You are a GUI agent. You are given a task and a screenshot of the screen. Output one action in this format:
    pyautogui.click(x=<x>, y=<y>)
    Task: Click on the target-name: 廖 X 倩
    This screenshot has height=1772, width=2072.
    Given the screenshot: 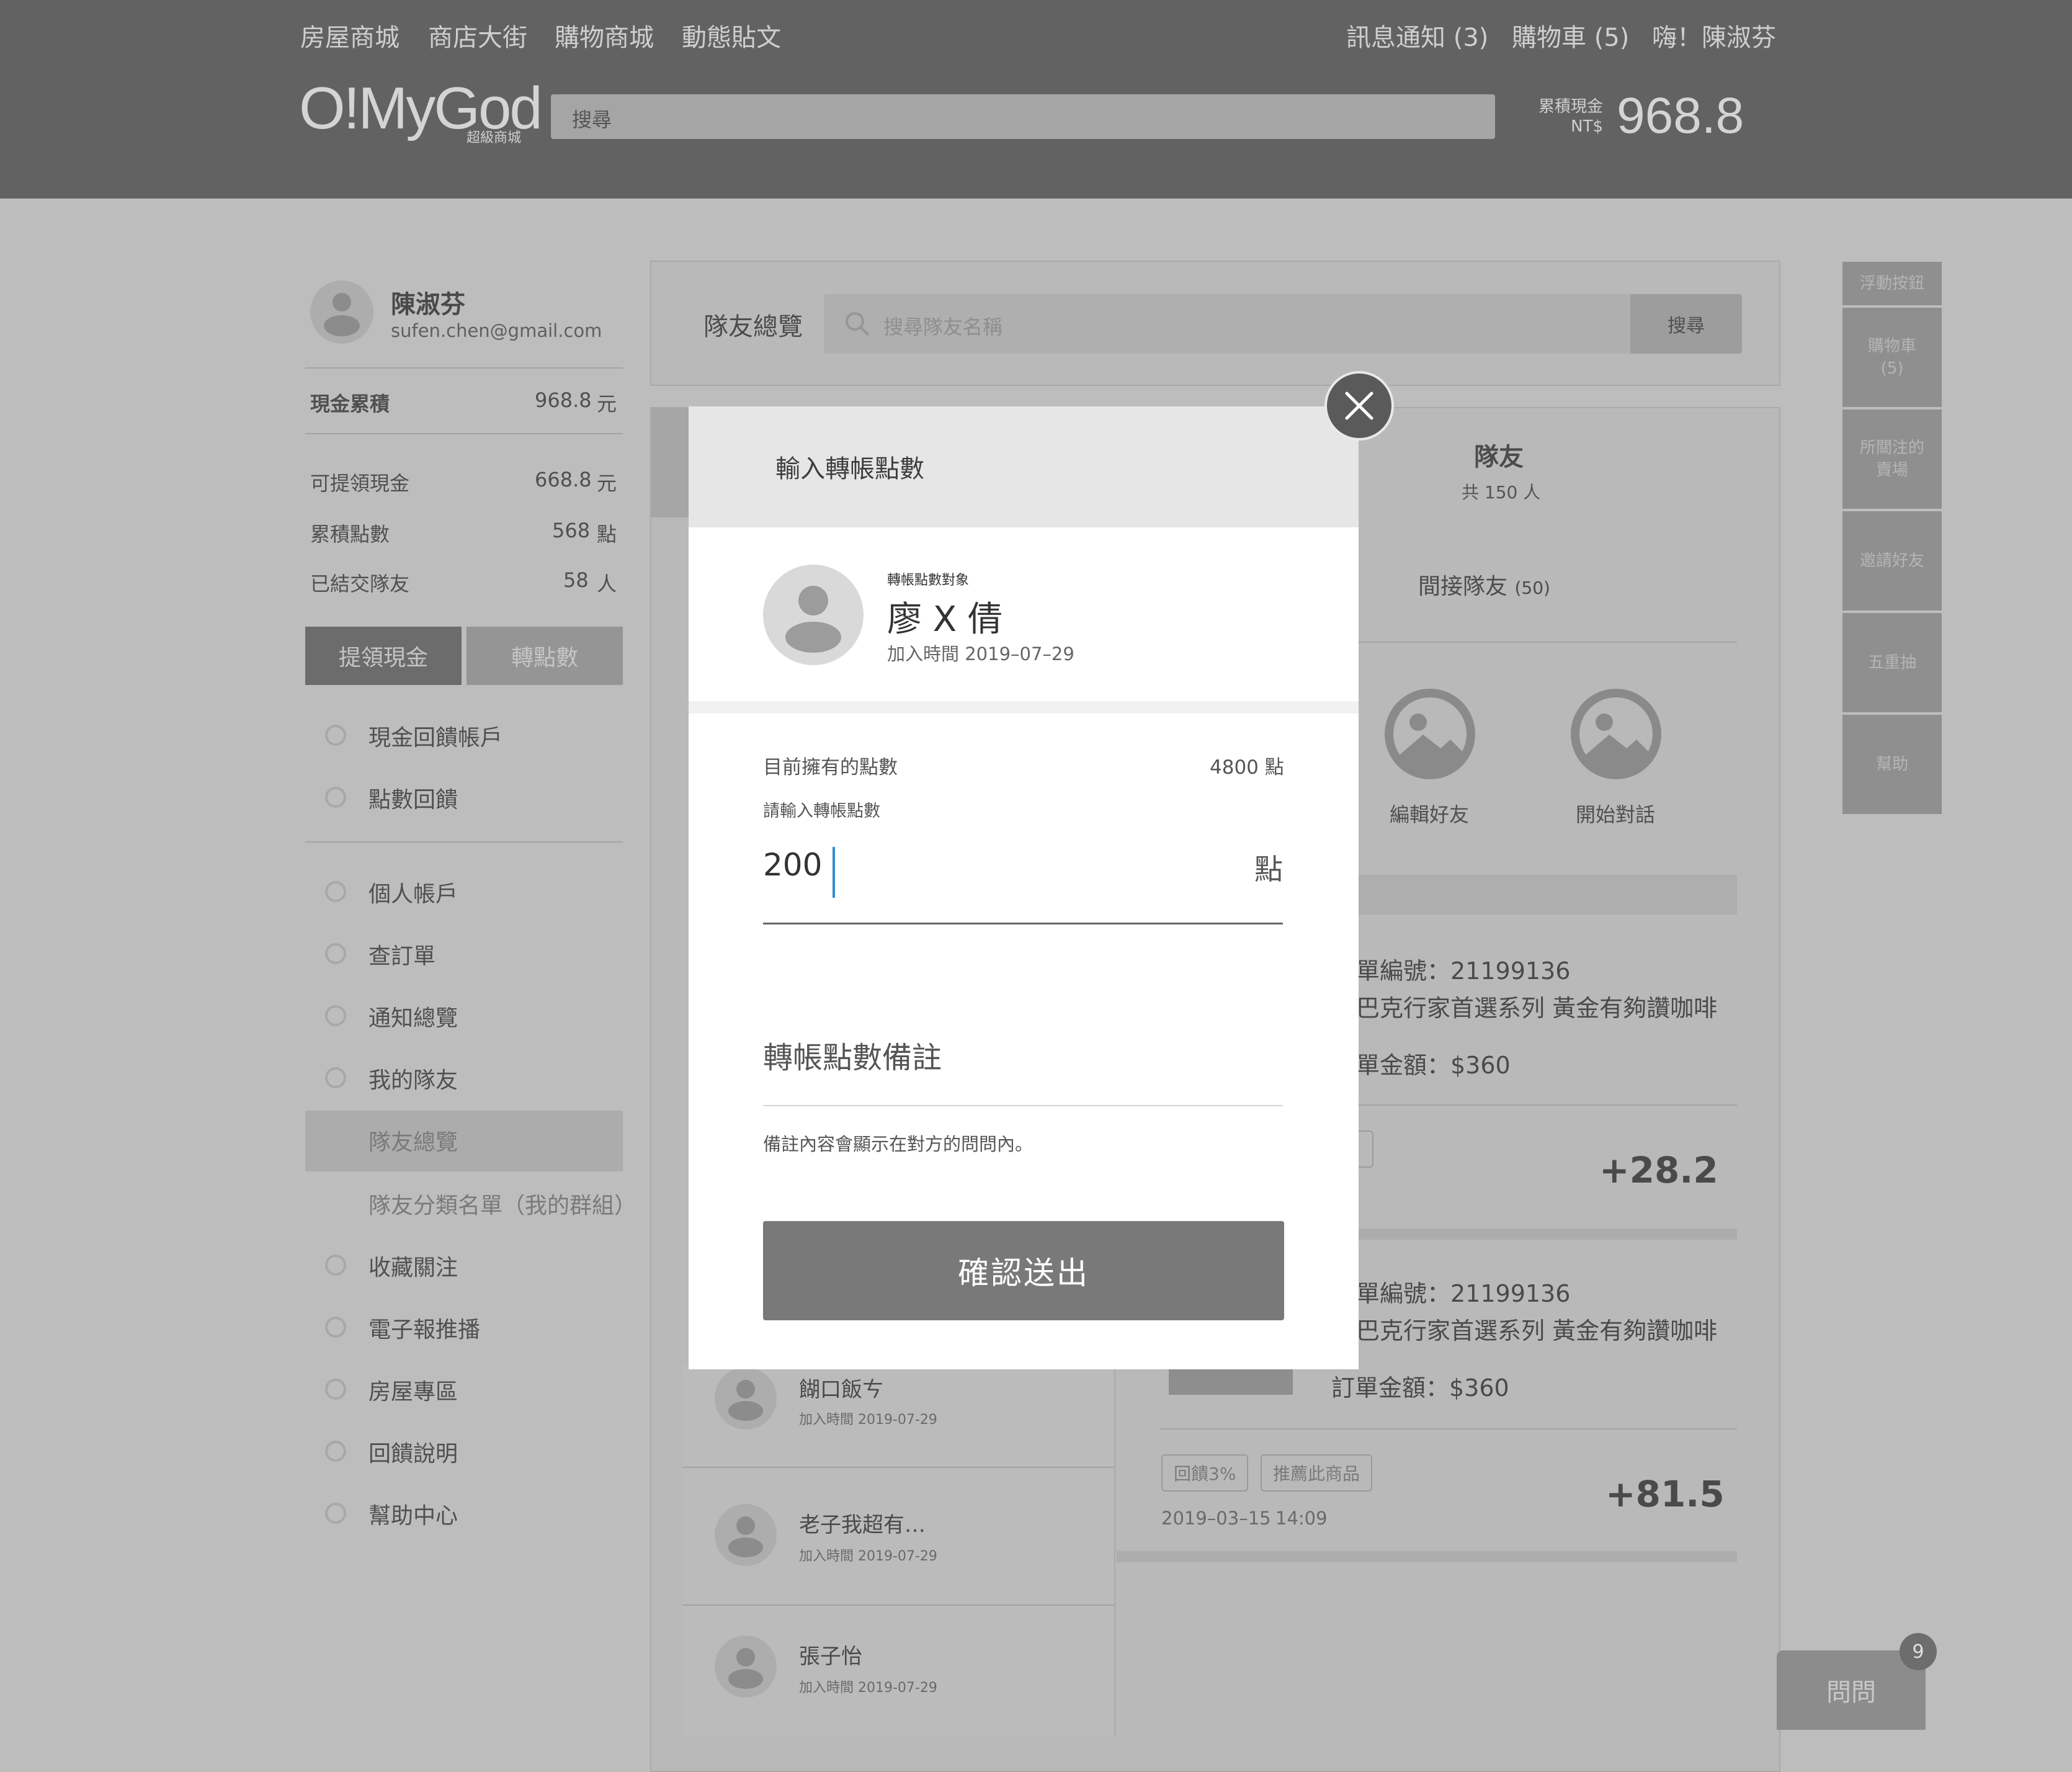 What is the action you would take?
    pyautogui.click(x=945, y=619)
    